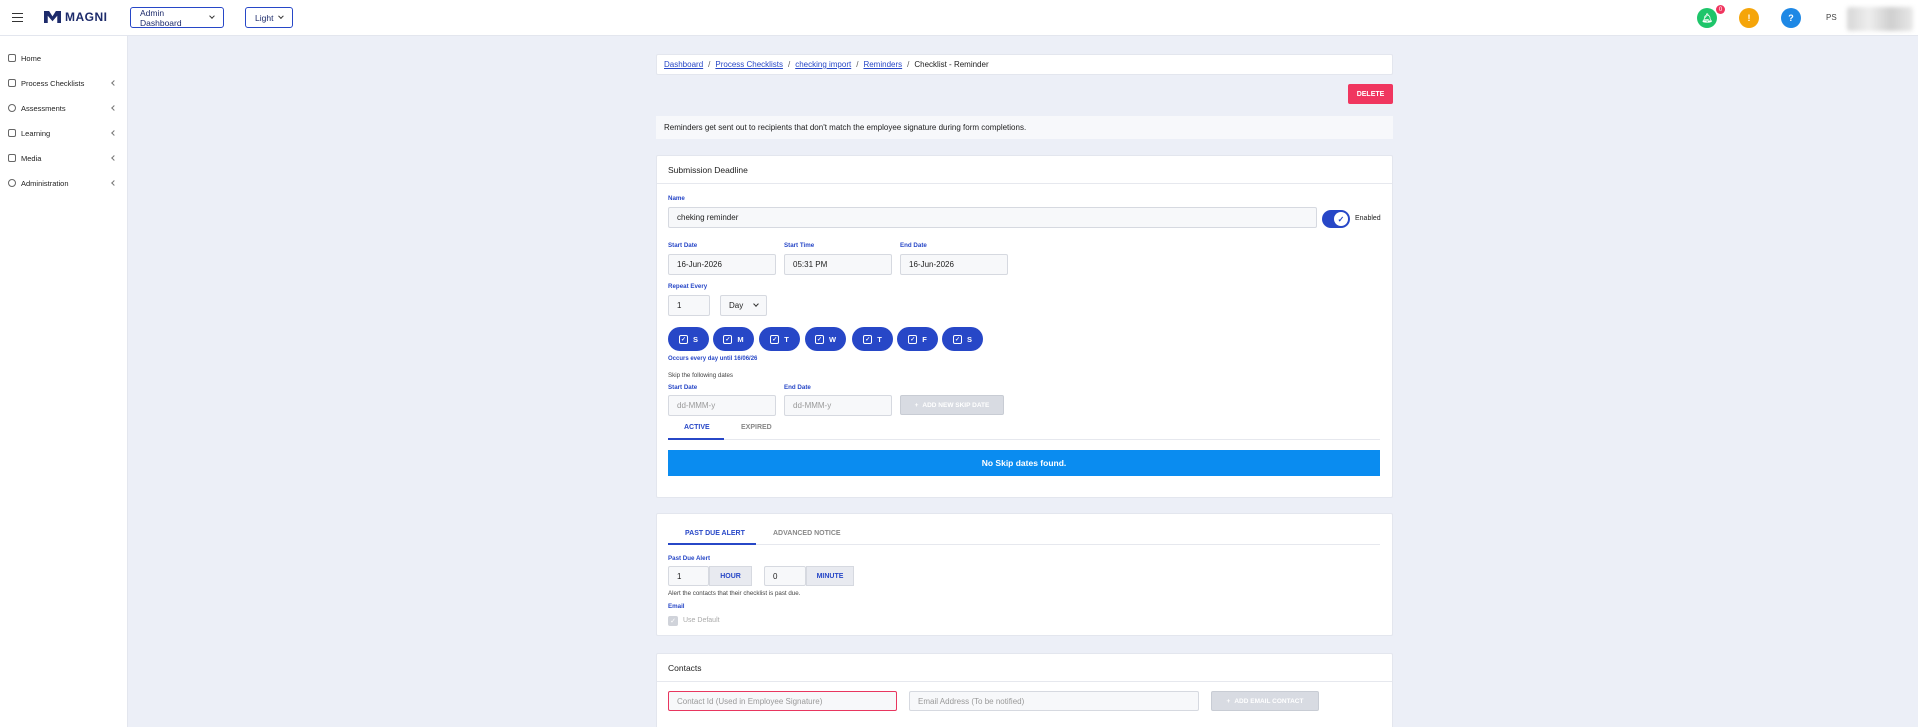 This screenshot has width=1918, height=727. Describe the element at coordinates (12, 183) in the screenshot. I see `gear-icon` at that location.